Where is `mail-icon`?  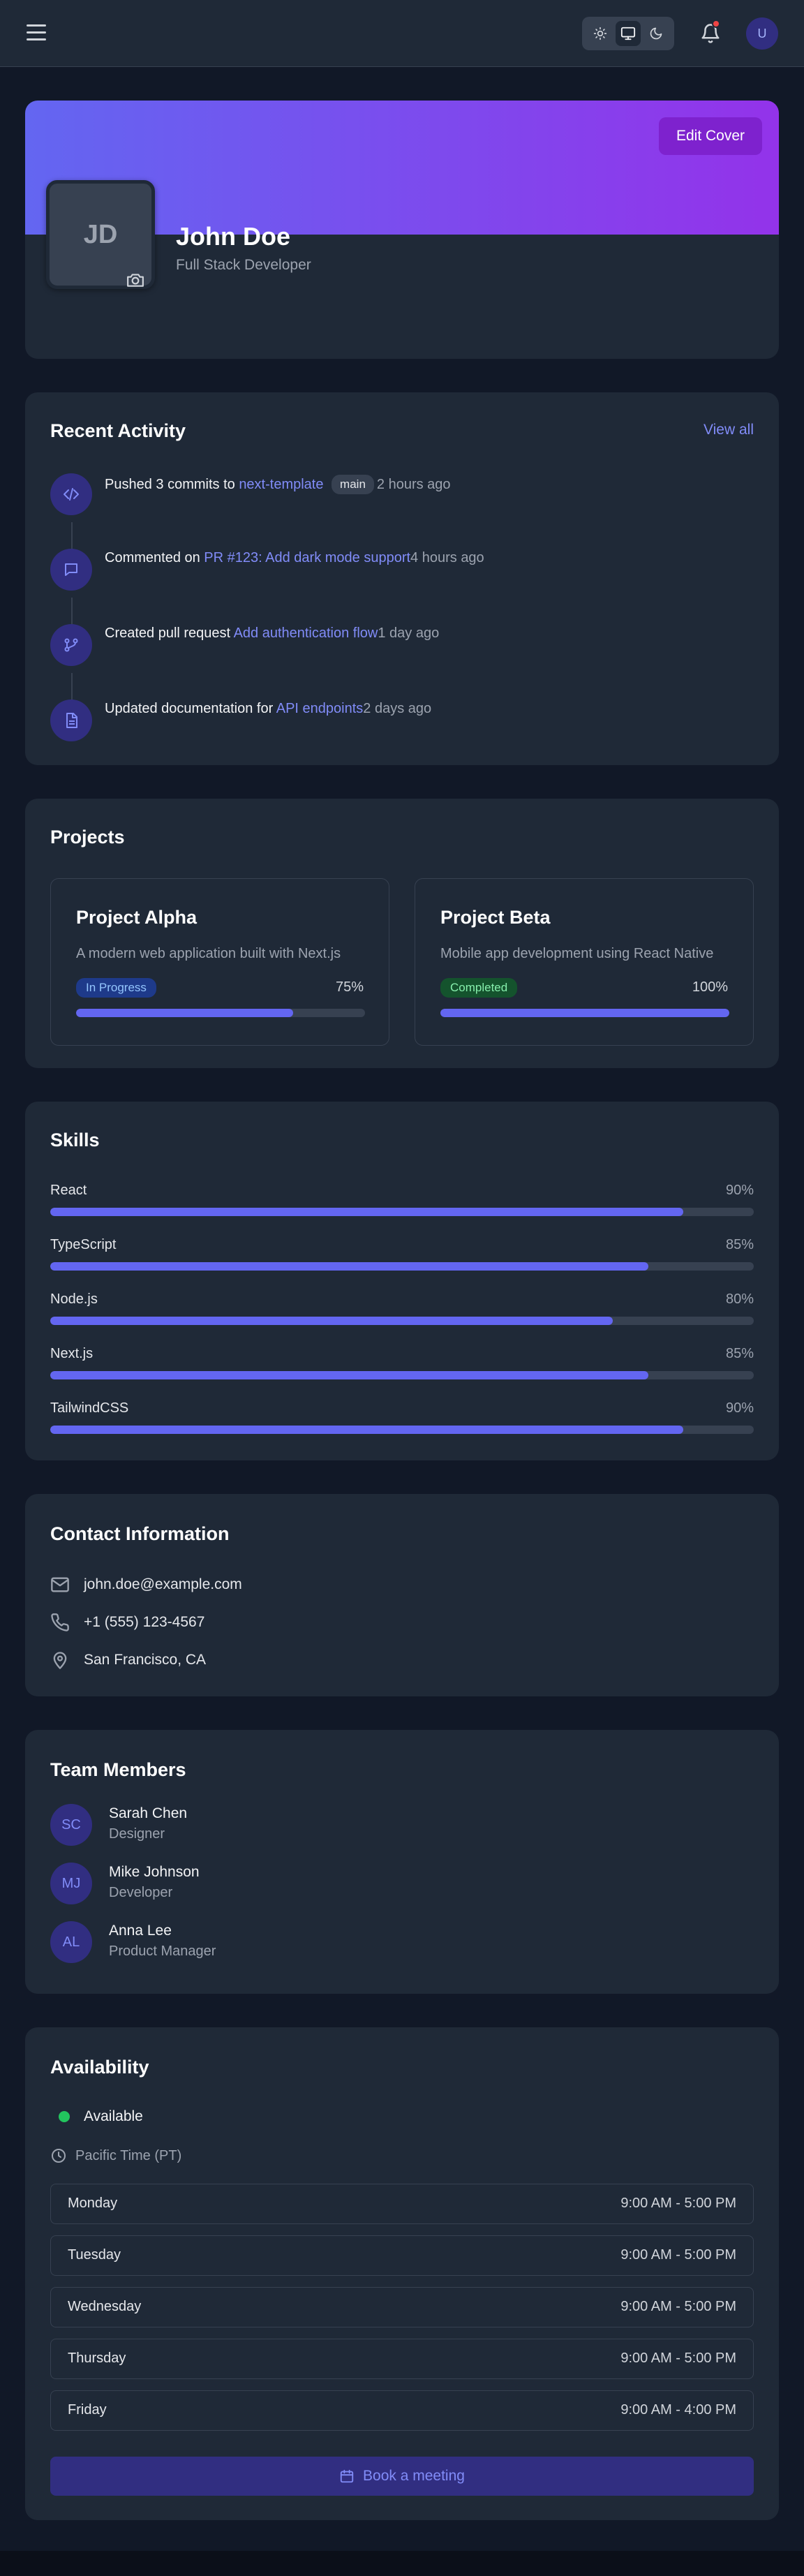 mail-icon is located at coordinates (60, 1584).